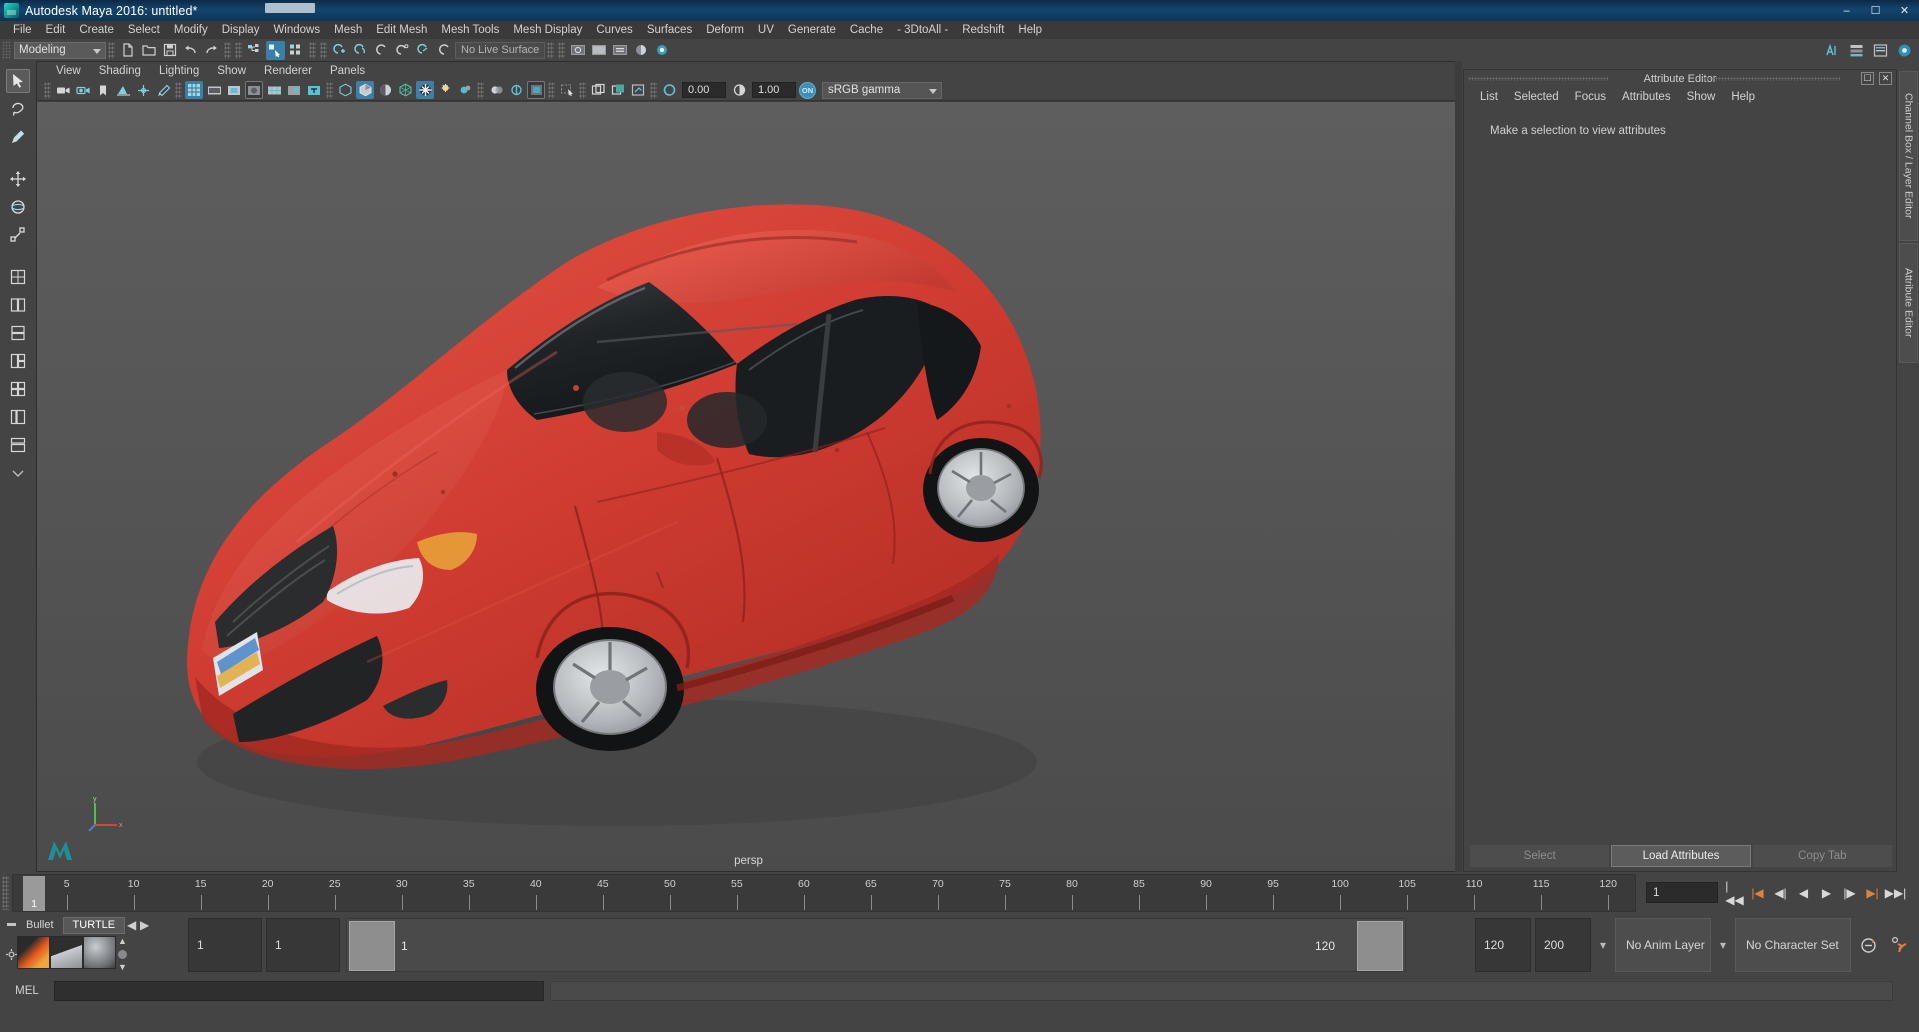 This screenshot has height=1032, width=1919. Describe the element at coordinates (598, 50) in the screenshot. I see `ipr-render-icon` at that location.